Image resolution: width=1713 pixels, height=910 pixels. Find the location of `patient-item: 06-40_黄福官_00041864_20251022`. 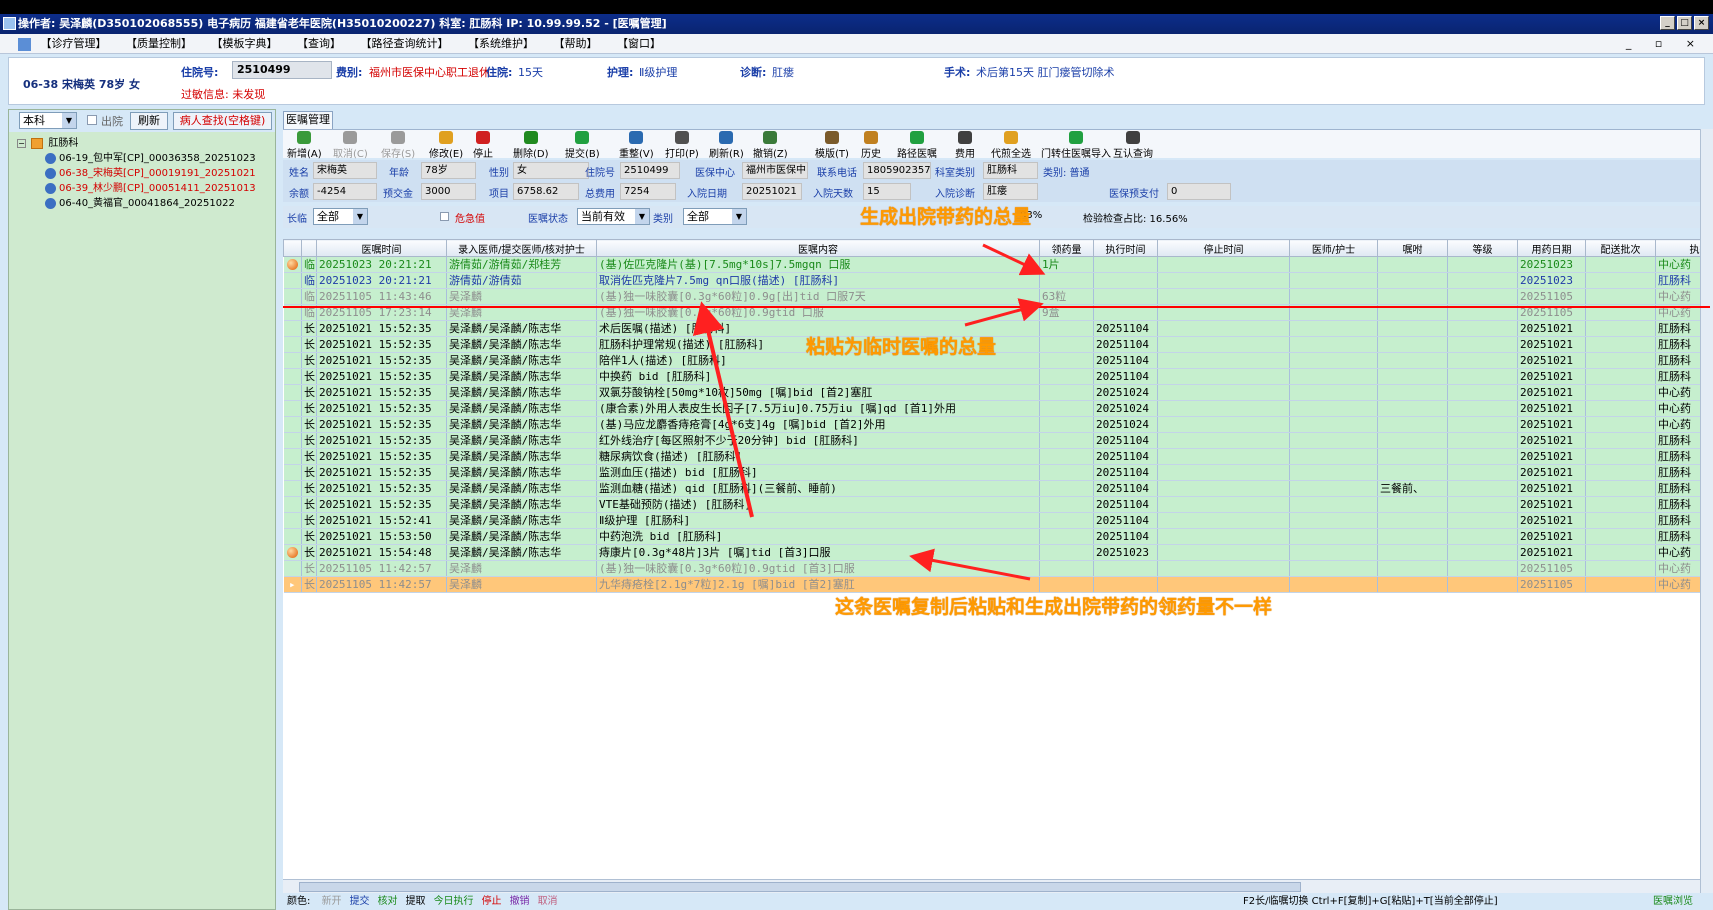

patient-item: 06-40_黄福官_00041864_20251022 is located at coordinates (146, 203).